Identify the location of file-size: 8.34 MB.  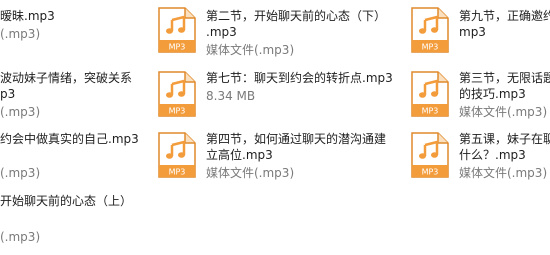
(231, 96).